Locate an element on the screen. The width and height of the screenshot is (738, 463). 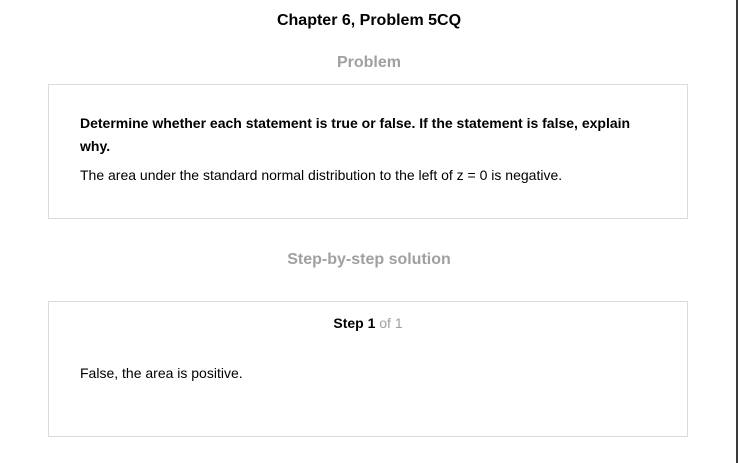
page-title: Chapter 6, Problem 5CQ is located at coordinates (369, 20).